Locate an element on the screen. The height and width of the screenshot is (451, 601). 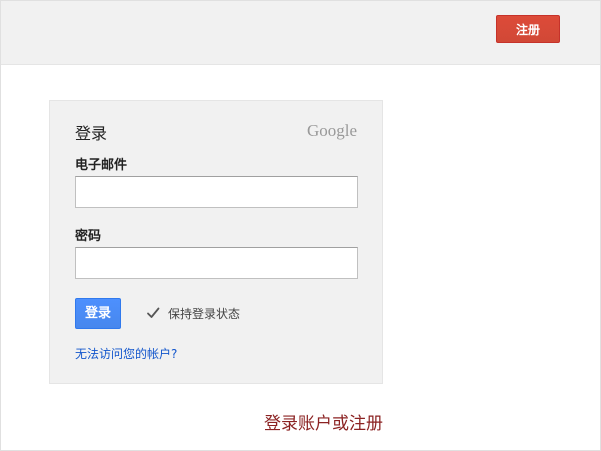
google-logo: Google is located at coordinates (332, 130).